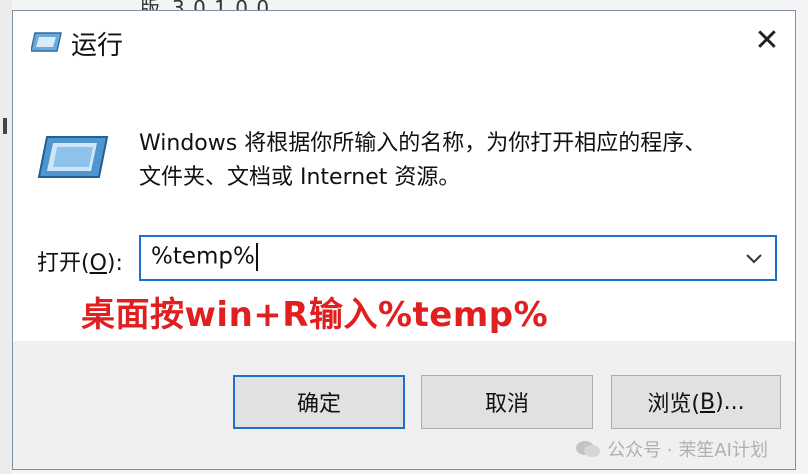  Describe the element at coordinates (315, 315) in the screenshot. I see `red-annotation: 桌面按win+R输入%temp%` at that location.